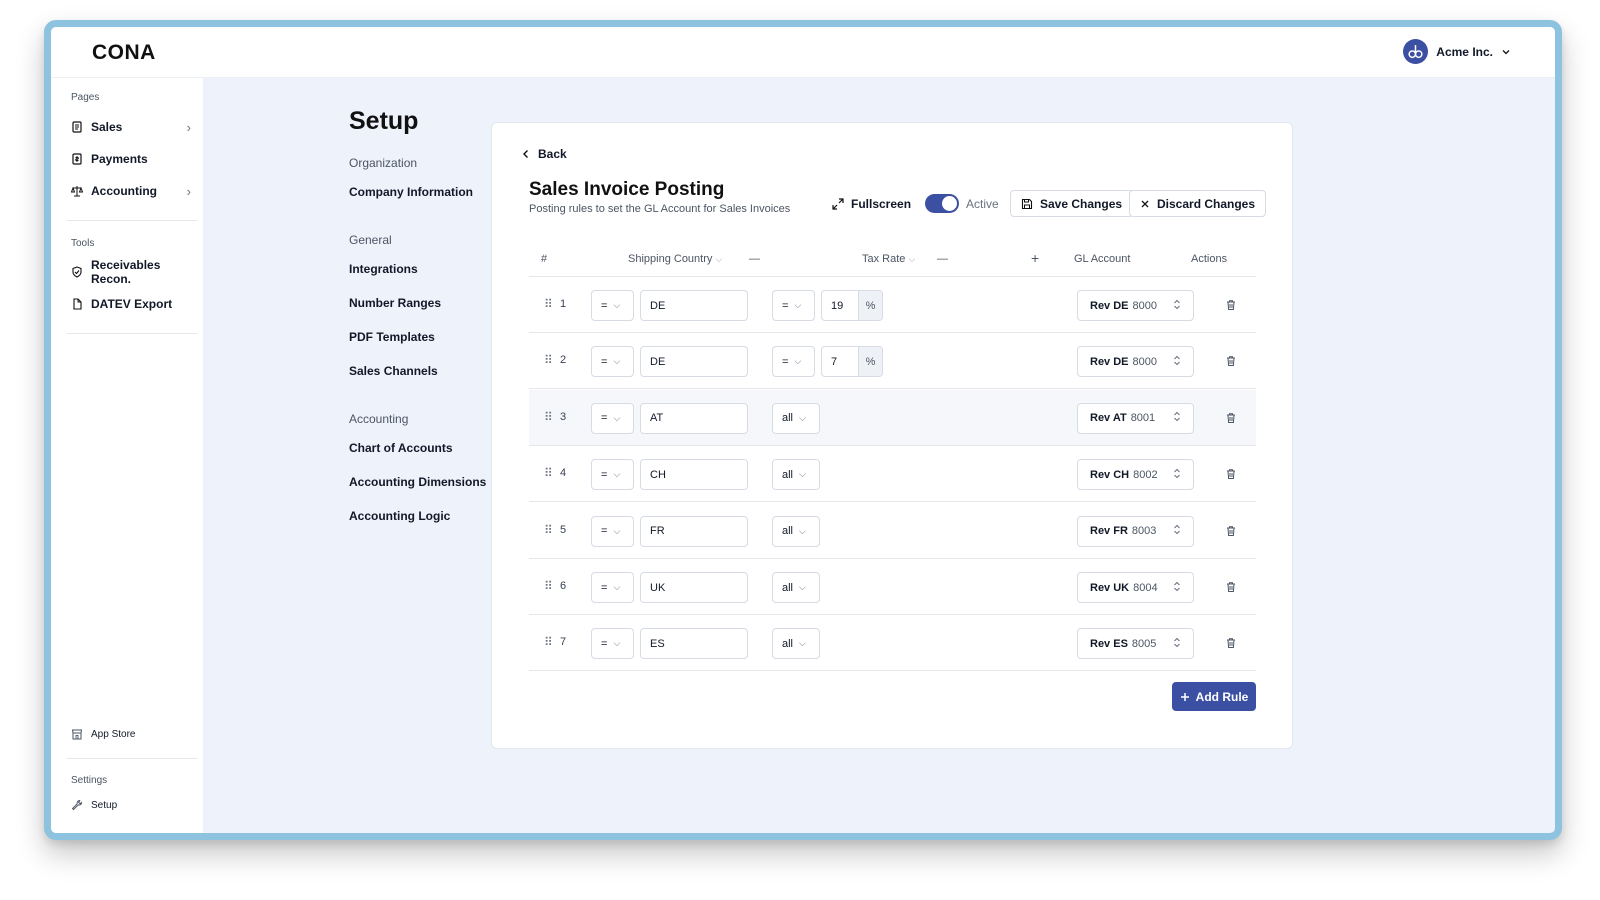  I want to click on sidebar-item-sales: Sales ›, so click(131, 127).